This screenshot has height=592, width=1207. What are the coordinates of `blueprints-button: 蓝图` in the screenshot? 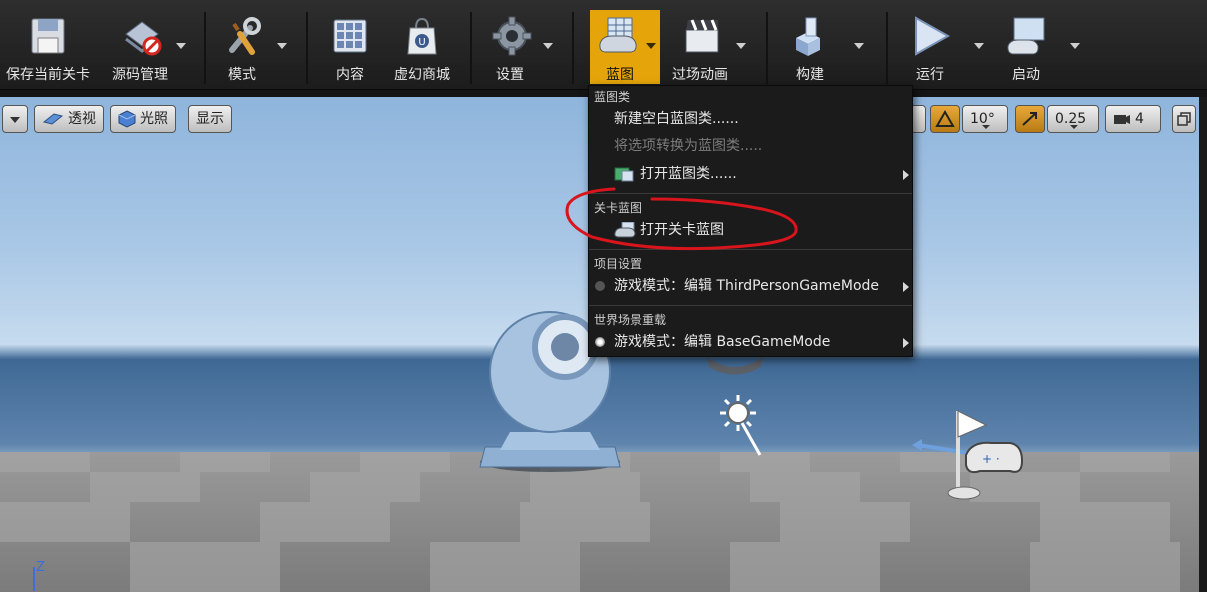 It's located at (625, 47).